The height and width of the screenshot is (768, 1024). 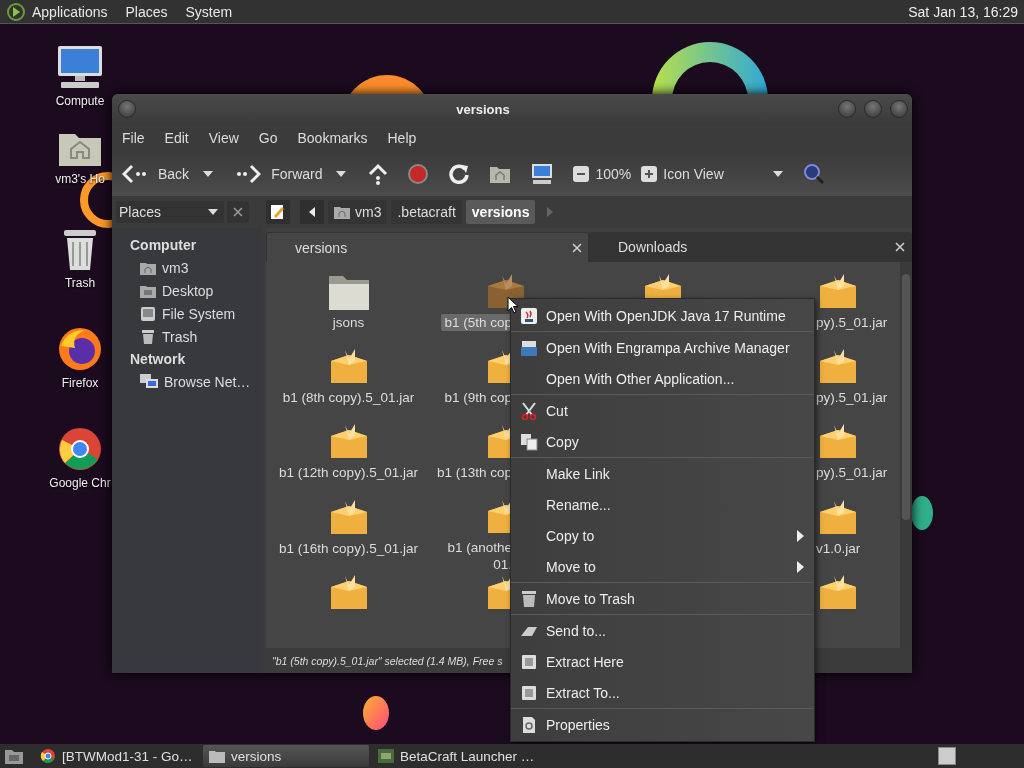 What do you see at coordinates (199, 313) in the screenshot?
I see `side-pane-item: File System` at bounding box center [199, 313].